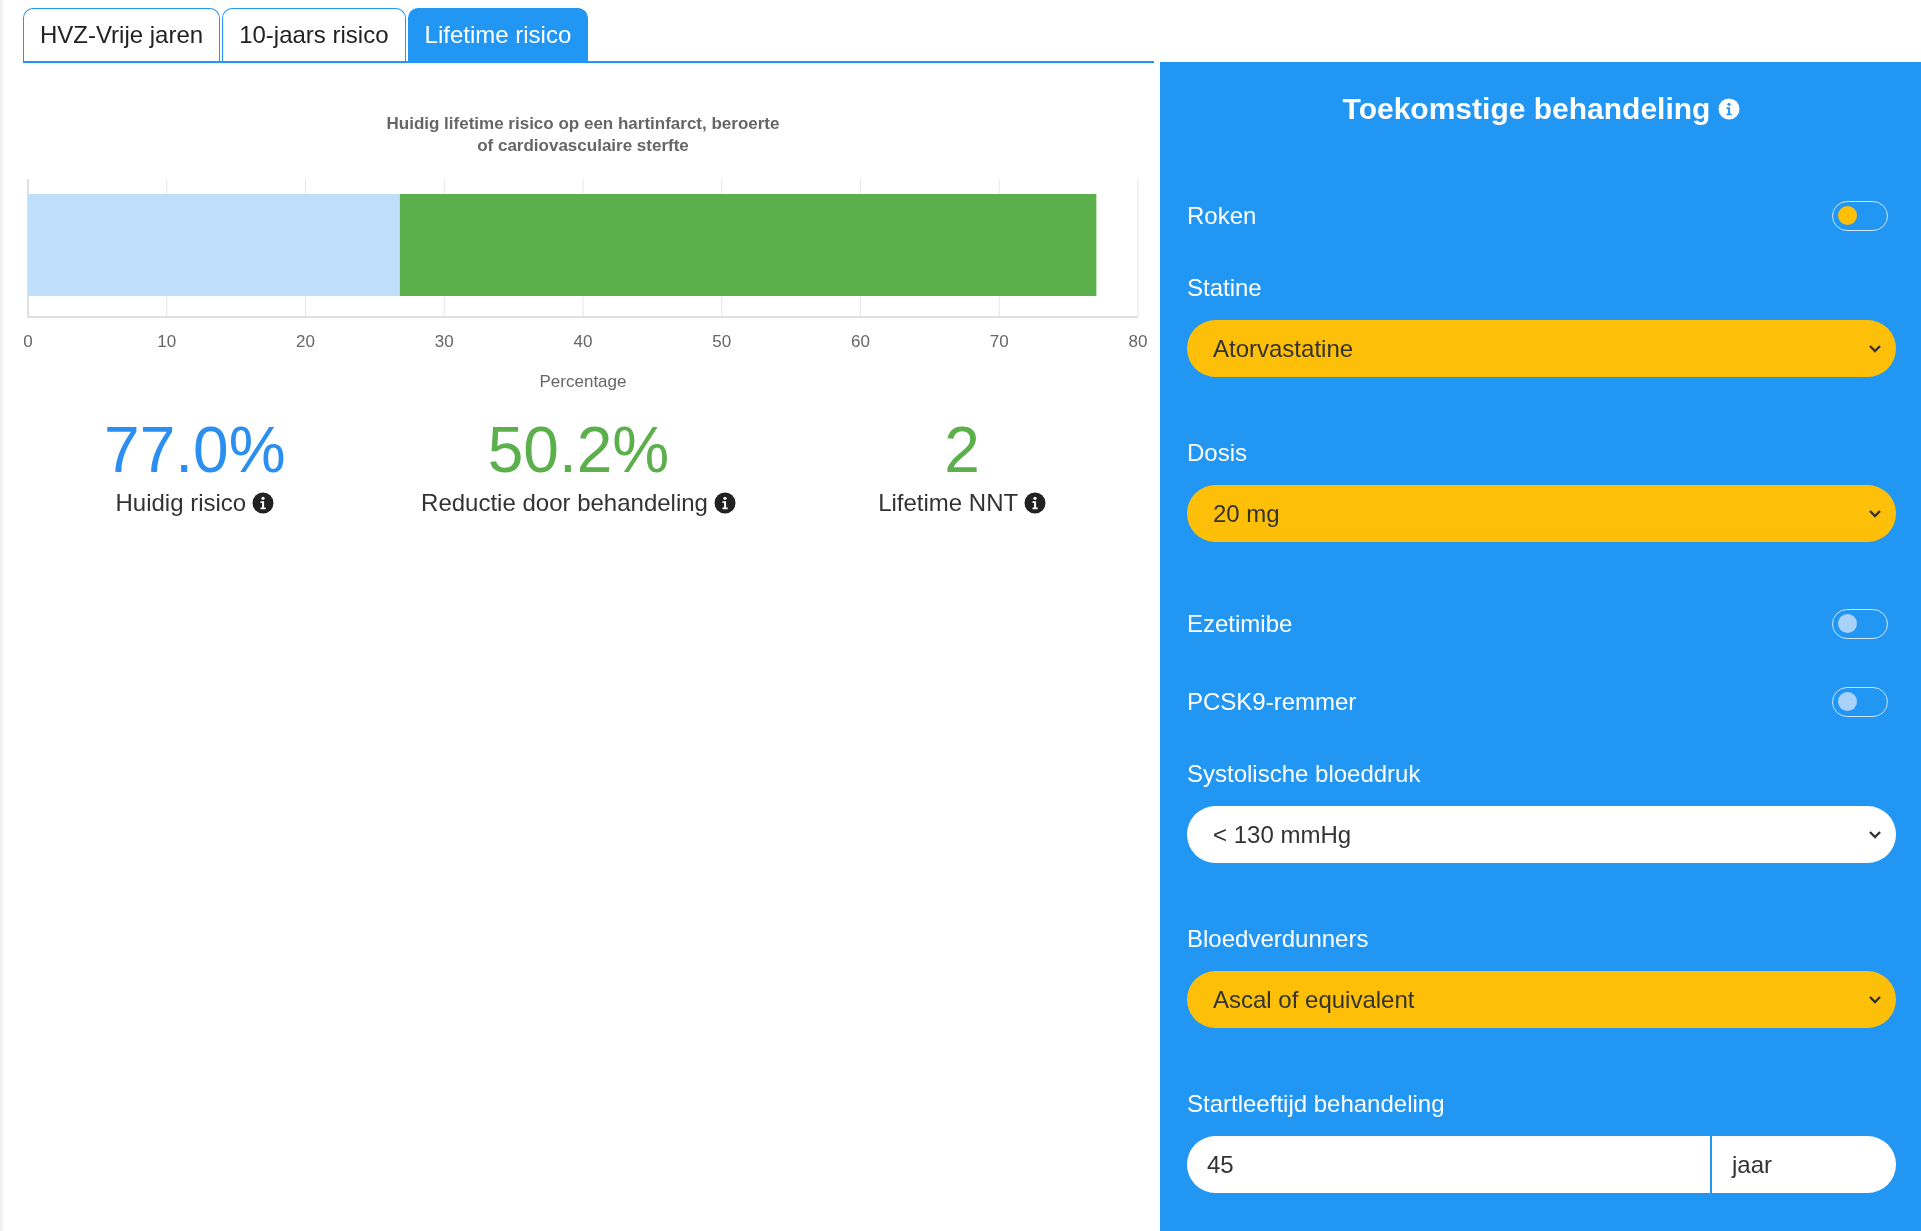 The width and height of the screenshot is (1921, 1231). Describe the element at coordinates (583, 145) in the screenshot. I see `chart-title: of cardiovasculaire sterfte` at that location.